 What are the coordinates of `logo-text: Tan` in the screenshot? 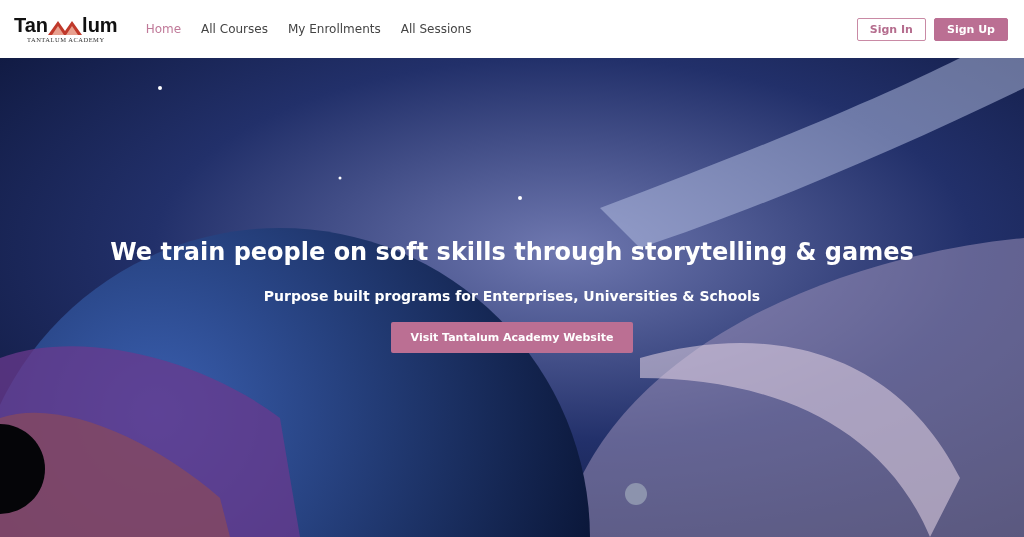 It's located at (31, 25).